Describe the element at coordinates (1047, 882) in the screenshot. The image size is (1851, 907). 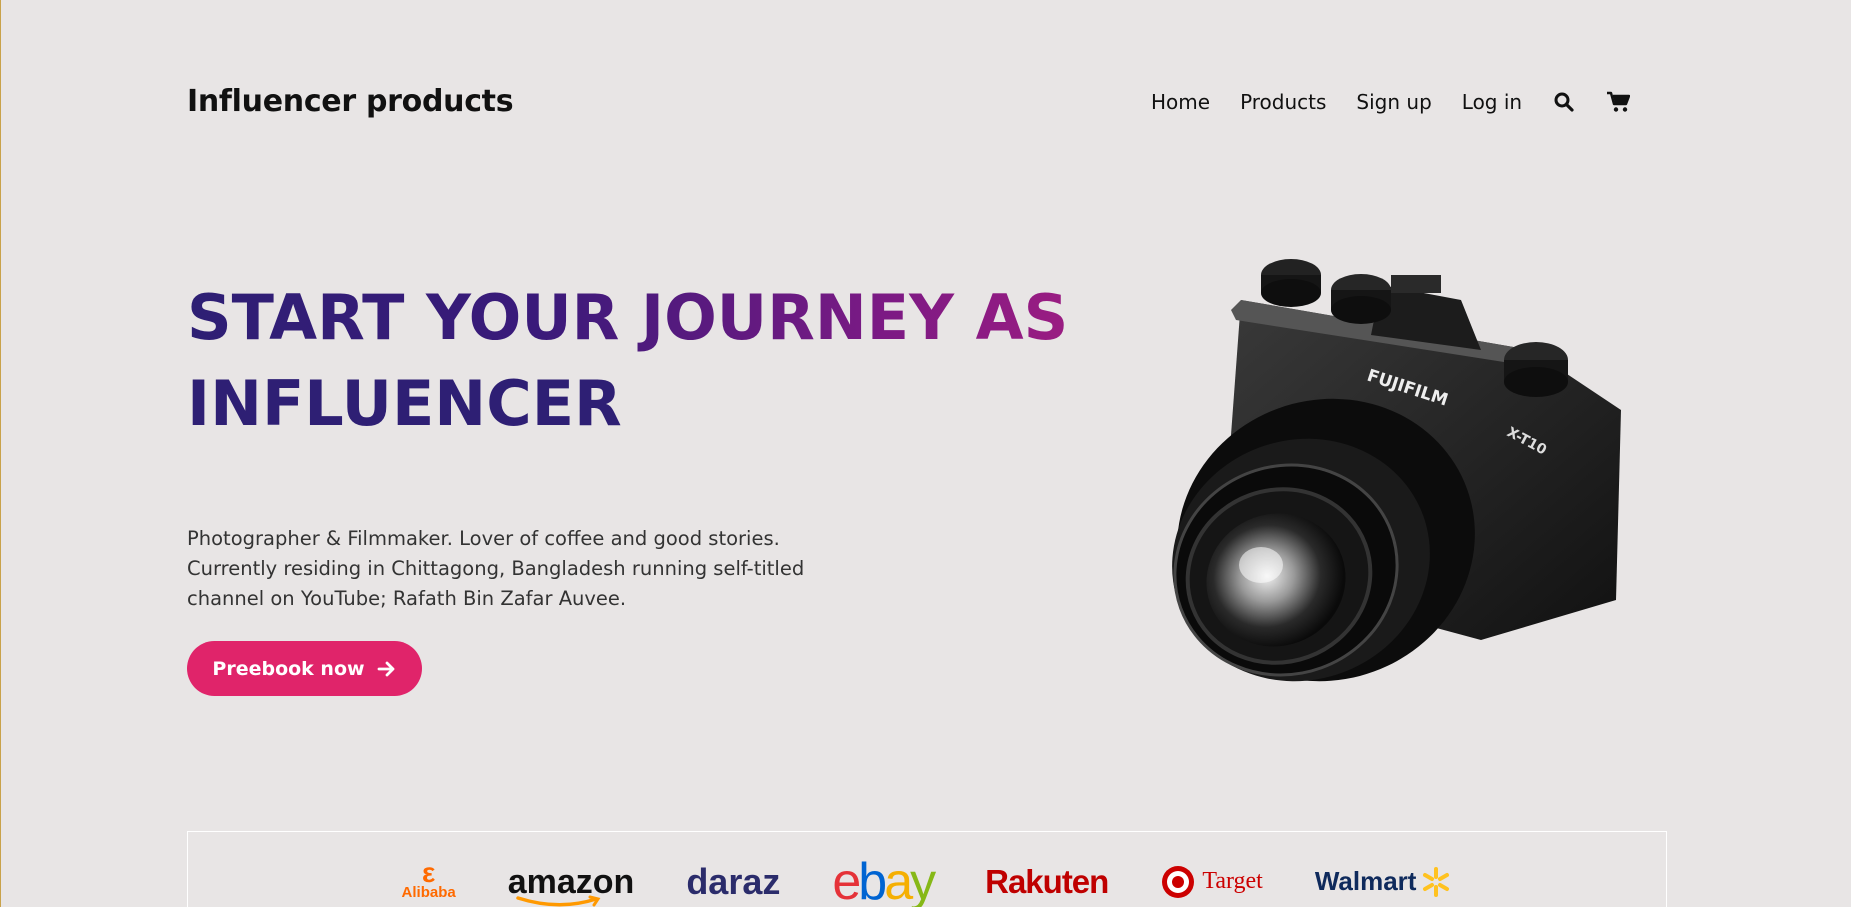
I see `rakuten-logo: Rakuten` at that location.